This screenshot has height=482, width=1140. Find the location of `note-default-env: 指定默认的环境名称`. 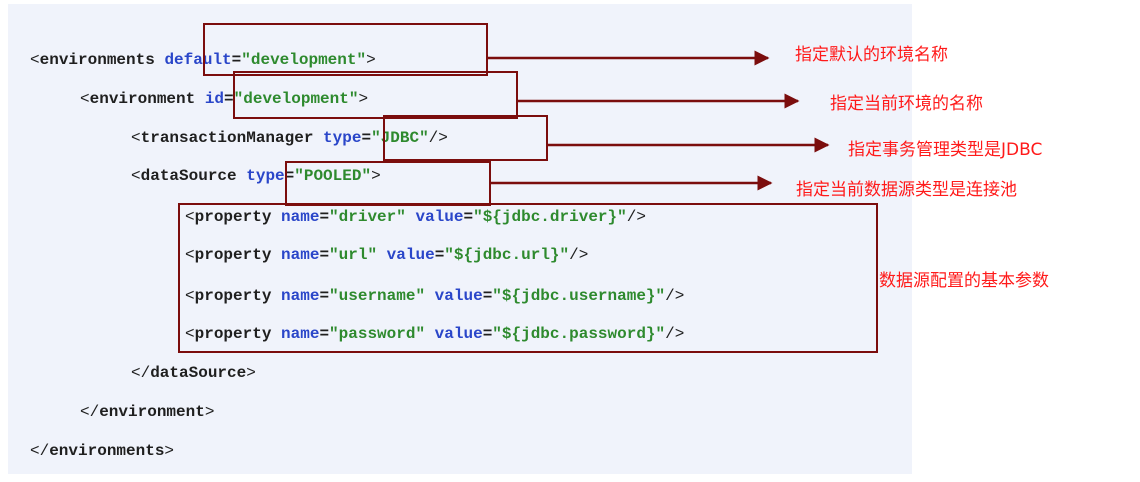

note-default-env: 指定默认的环境名称 is located at coordinates (871, 55).